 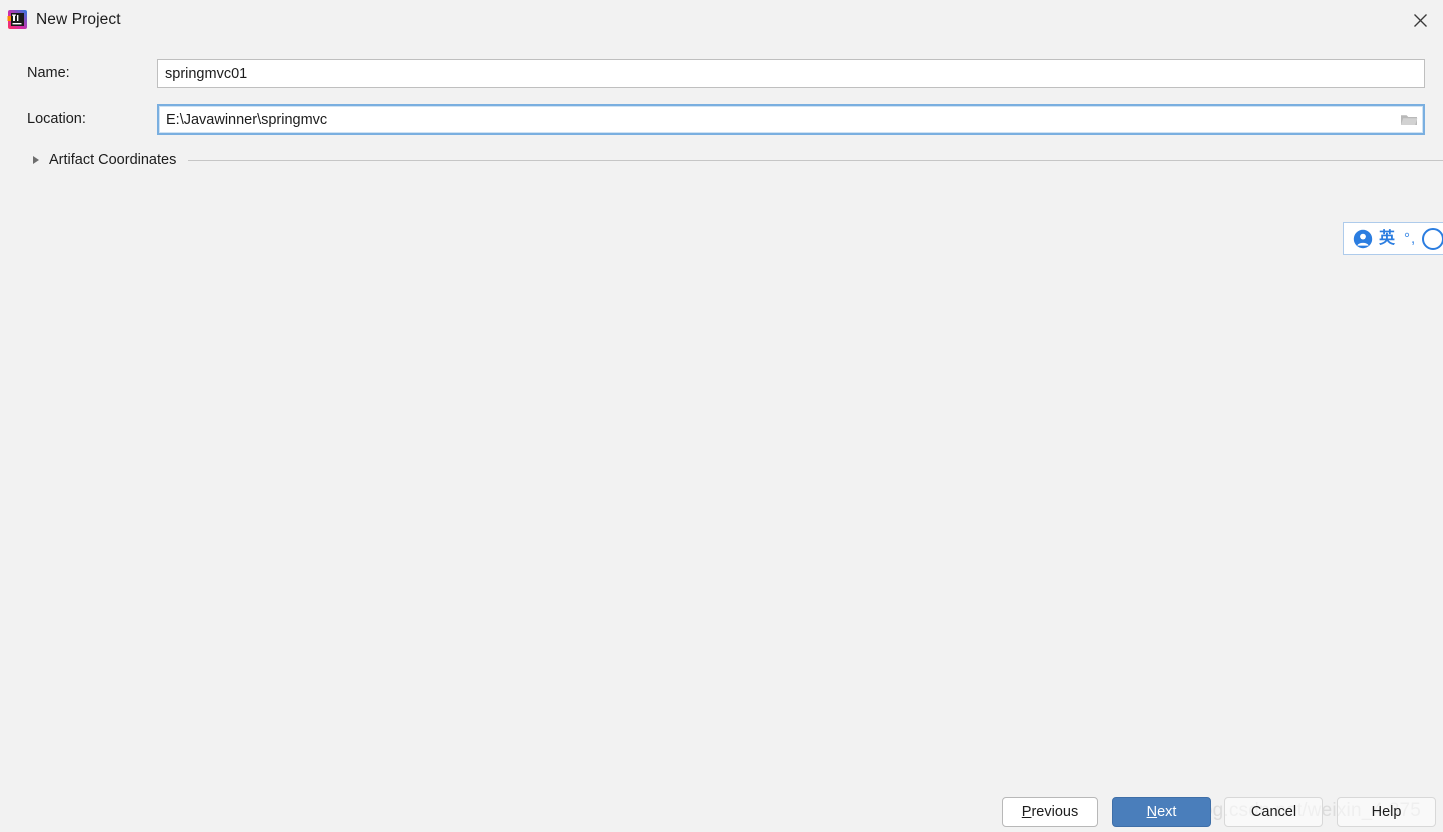 I want to click on previous-button-mnemonic: P, so click(x=1026, y=812).